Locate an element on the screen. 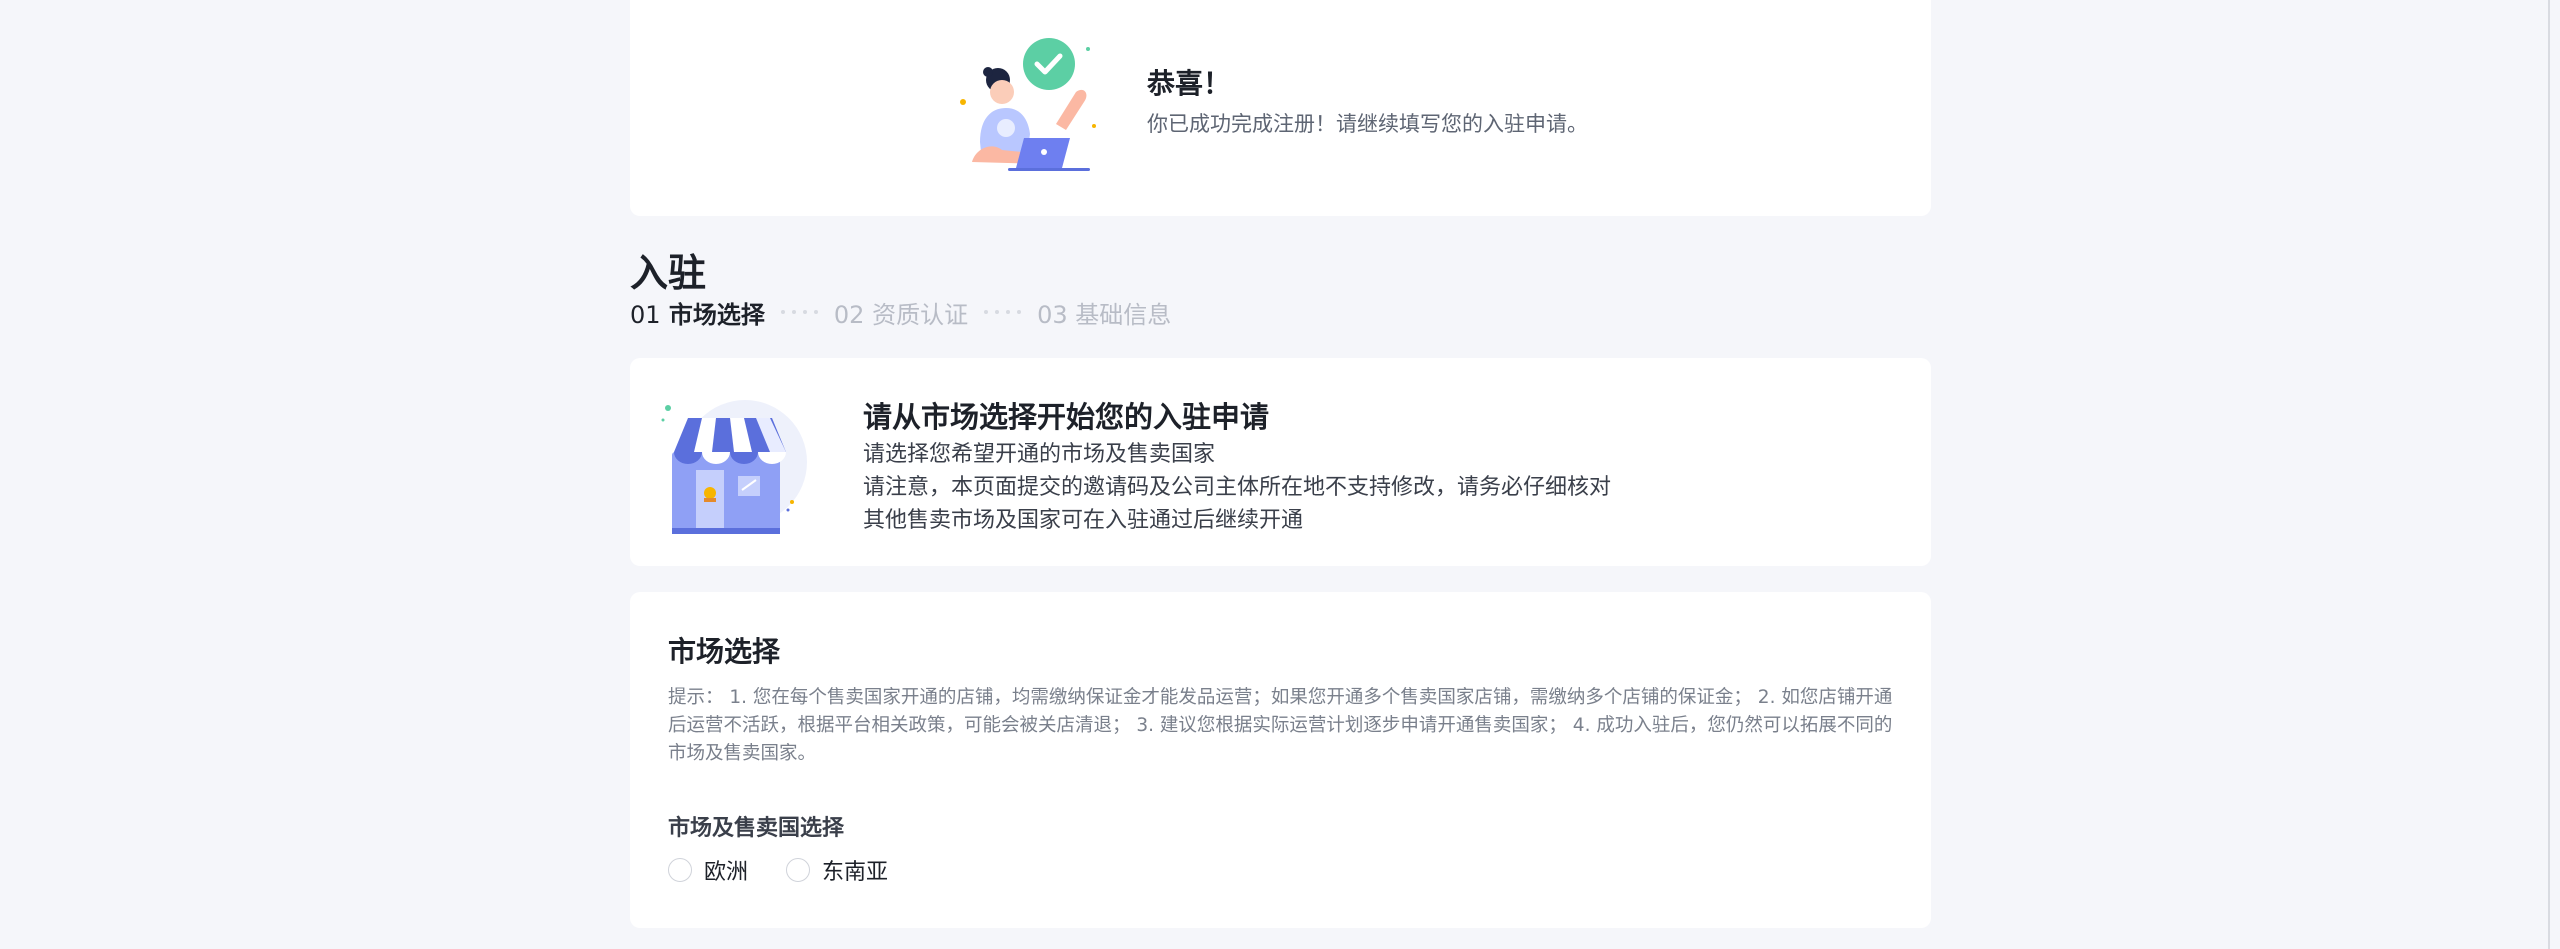 This screenshot has width=2560, height=949. vertical-scrollbar is located at coordinates (2551, 474).